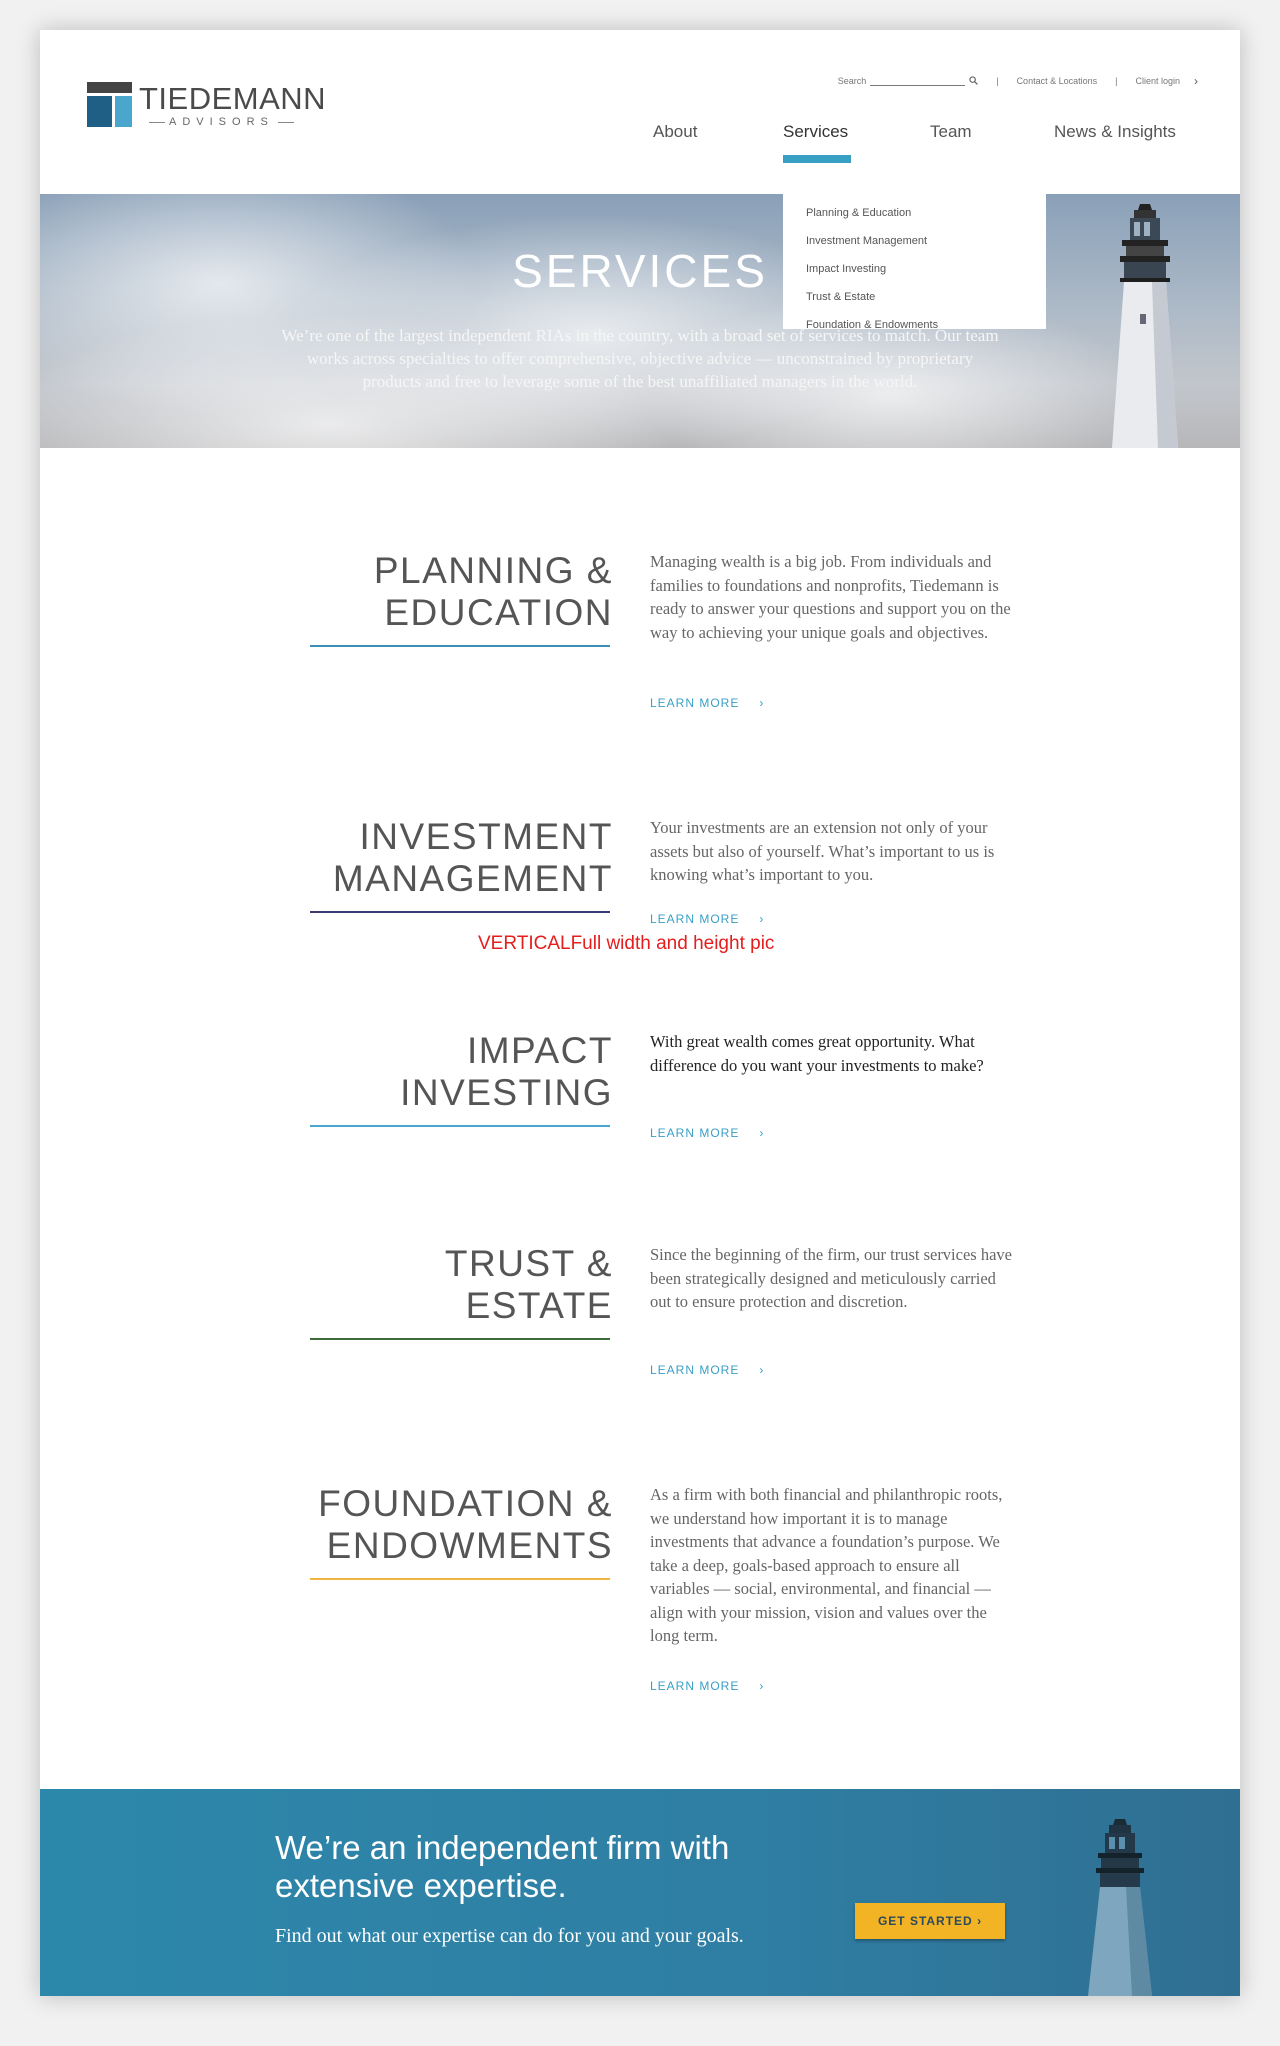 The image size is (1280, 2046). What do you see at coordinates (1057, 81) in the screenshot?
I see `contact-locations-link: Contact & Locations` at bounding box center [1057, 81].